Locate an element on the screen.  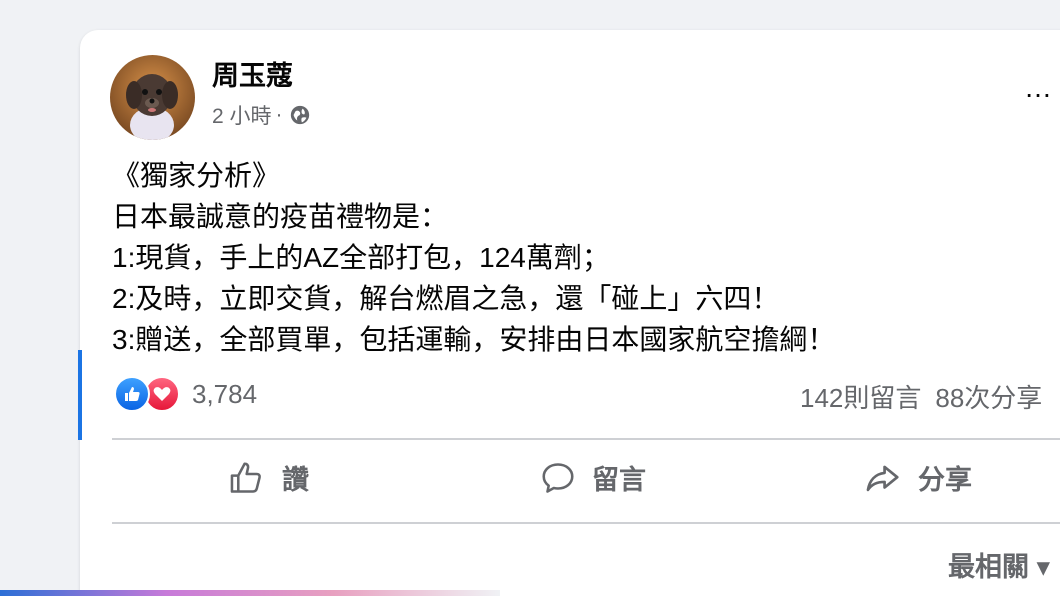
post-time: 2 小時 is located at coordinates (242, 115).